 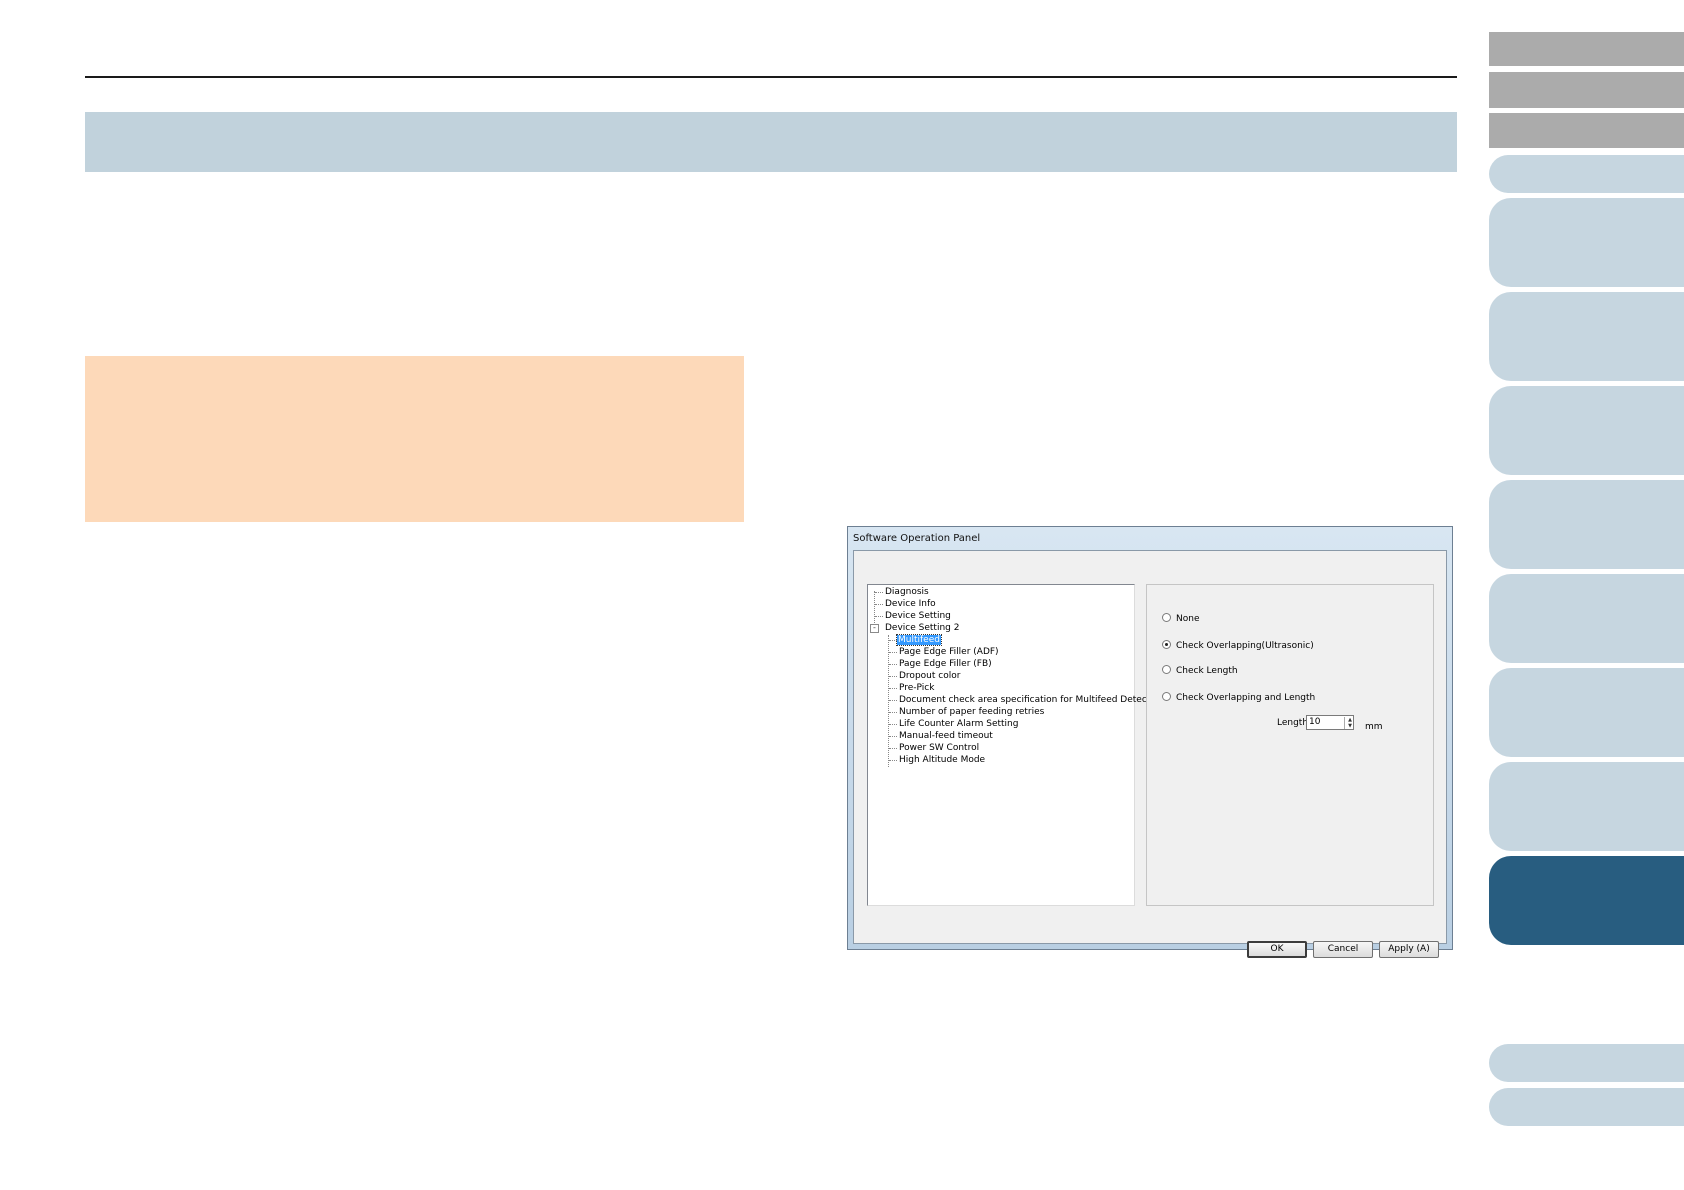 I want to click on section-title-band, so click(x=771, y=142).